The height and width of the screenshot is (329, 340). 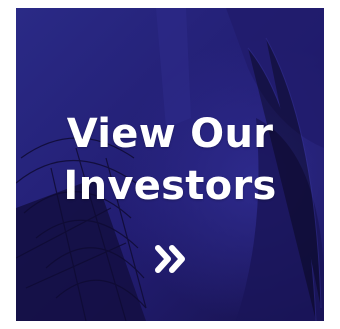 What do you see at coordinates (172, 259) in the screenshot?
I see `double-chevron-right-icon` at bounding box center [172, 259].